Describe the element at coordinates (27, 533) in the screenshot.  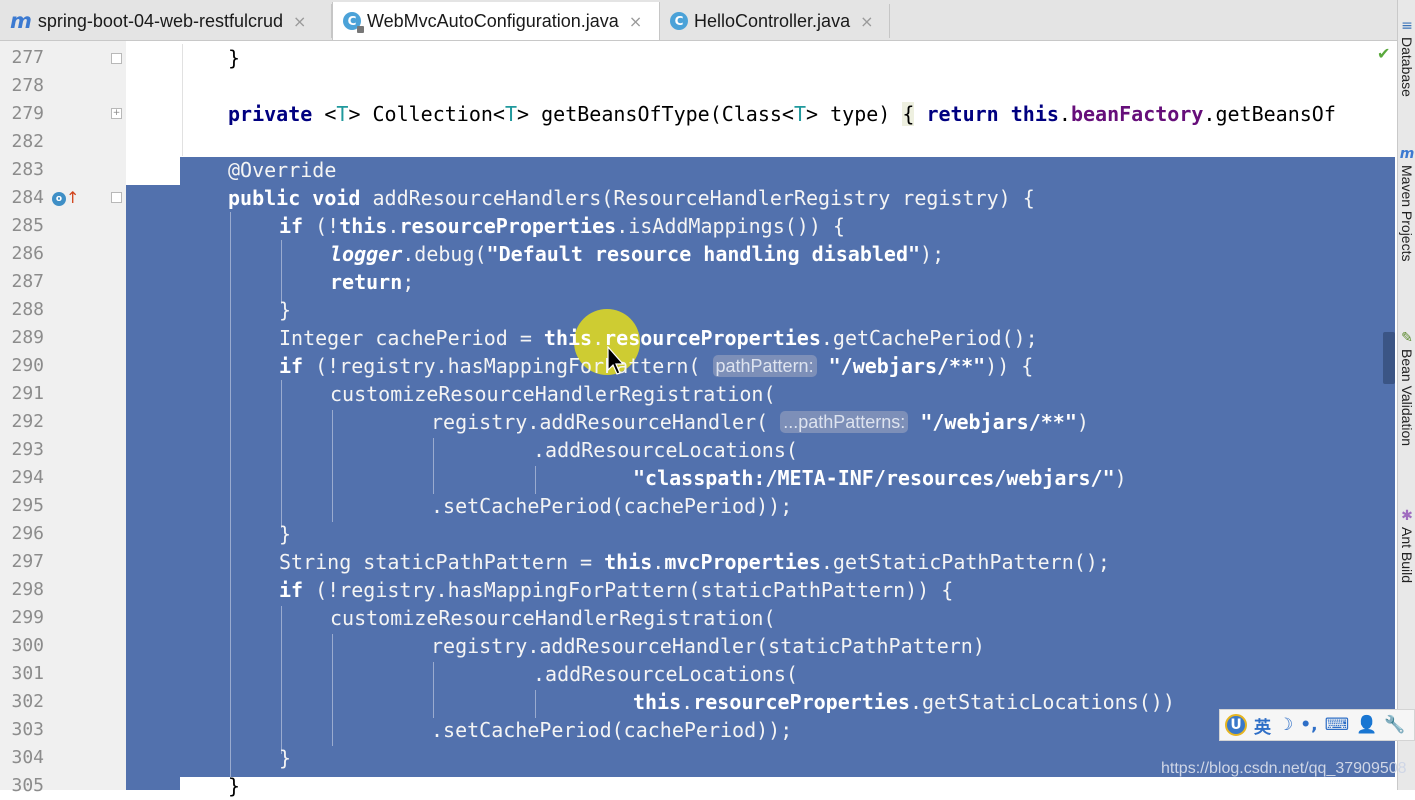
I see `line-number: 296` at that location.